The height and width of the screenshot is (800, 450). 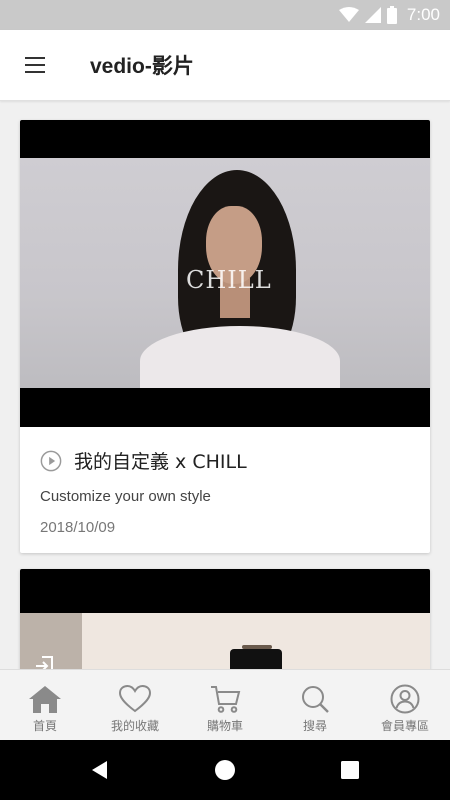 What do you see at coordinates (35, 65) in the screenshot?
I see `menu-icon` at bounding box center [35, 65].